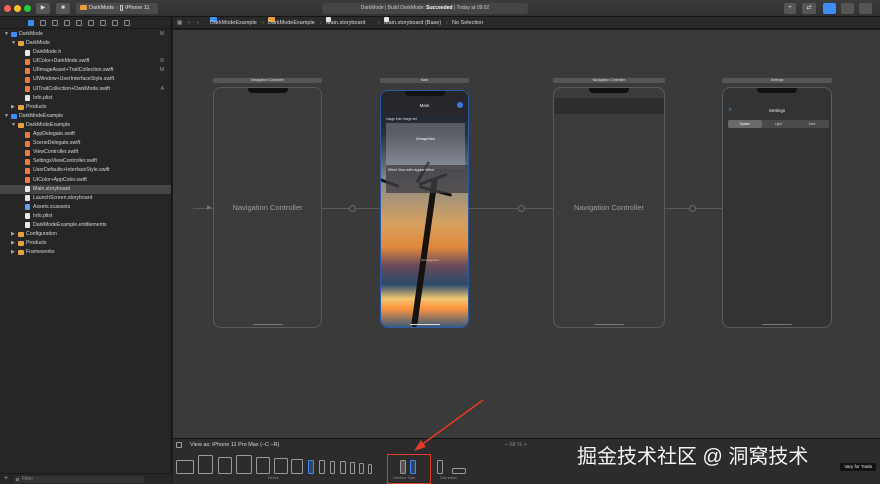 The image size is (880, 484). I want to click on symbol-navigator-tab-icon, so click(55, 23).